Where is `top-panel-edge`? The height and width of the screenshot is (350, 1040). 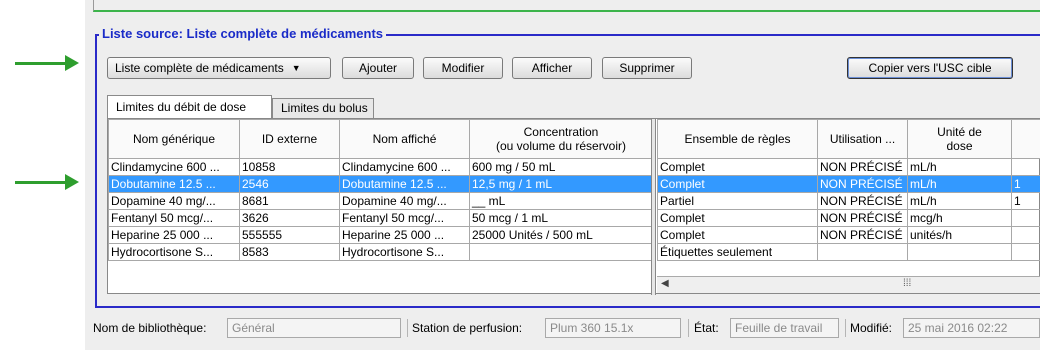 top-panel-edge is located at coordinates (566, 6).